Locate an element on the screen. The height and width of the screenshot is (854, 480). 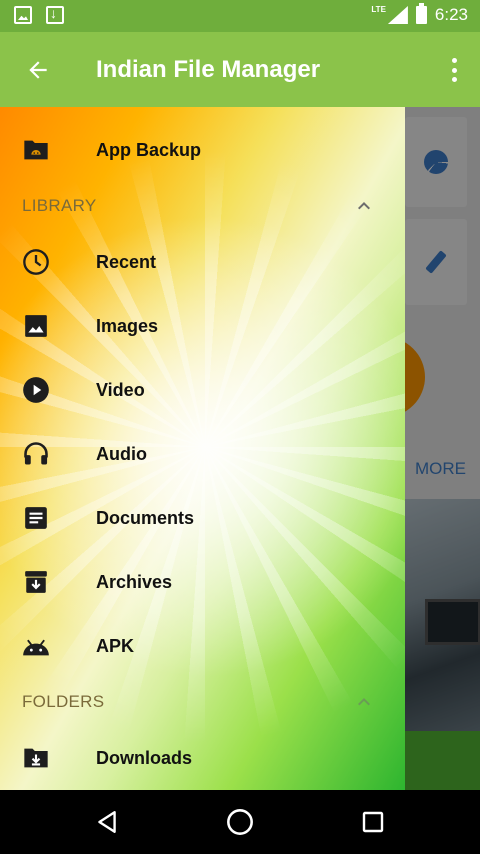
drawer-item-label: Archives is located at coordinates (134, 581).